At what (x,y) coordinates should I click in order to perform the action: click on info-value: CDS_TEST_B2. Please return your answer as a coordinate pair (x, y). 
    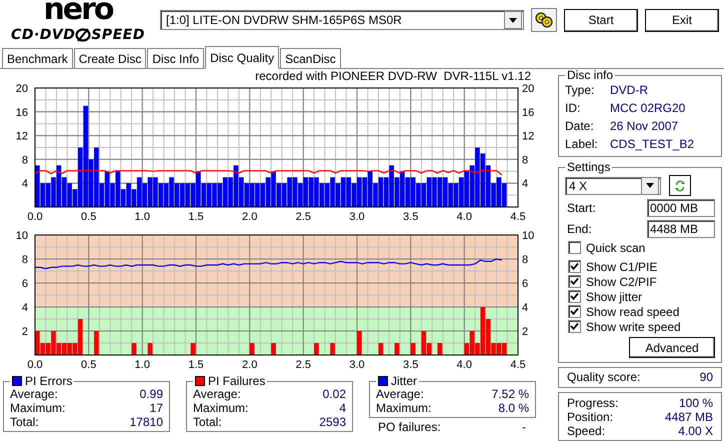
    Looking at the image, I should click on (652, 144).